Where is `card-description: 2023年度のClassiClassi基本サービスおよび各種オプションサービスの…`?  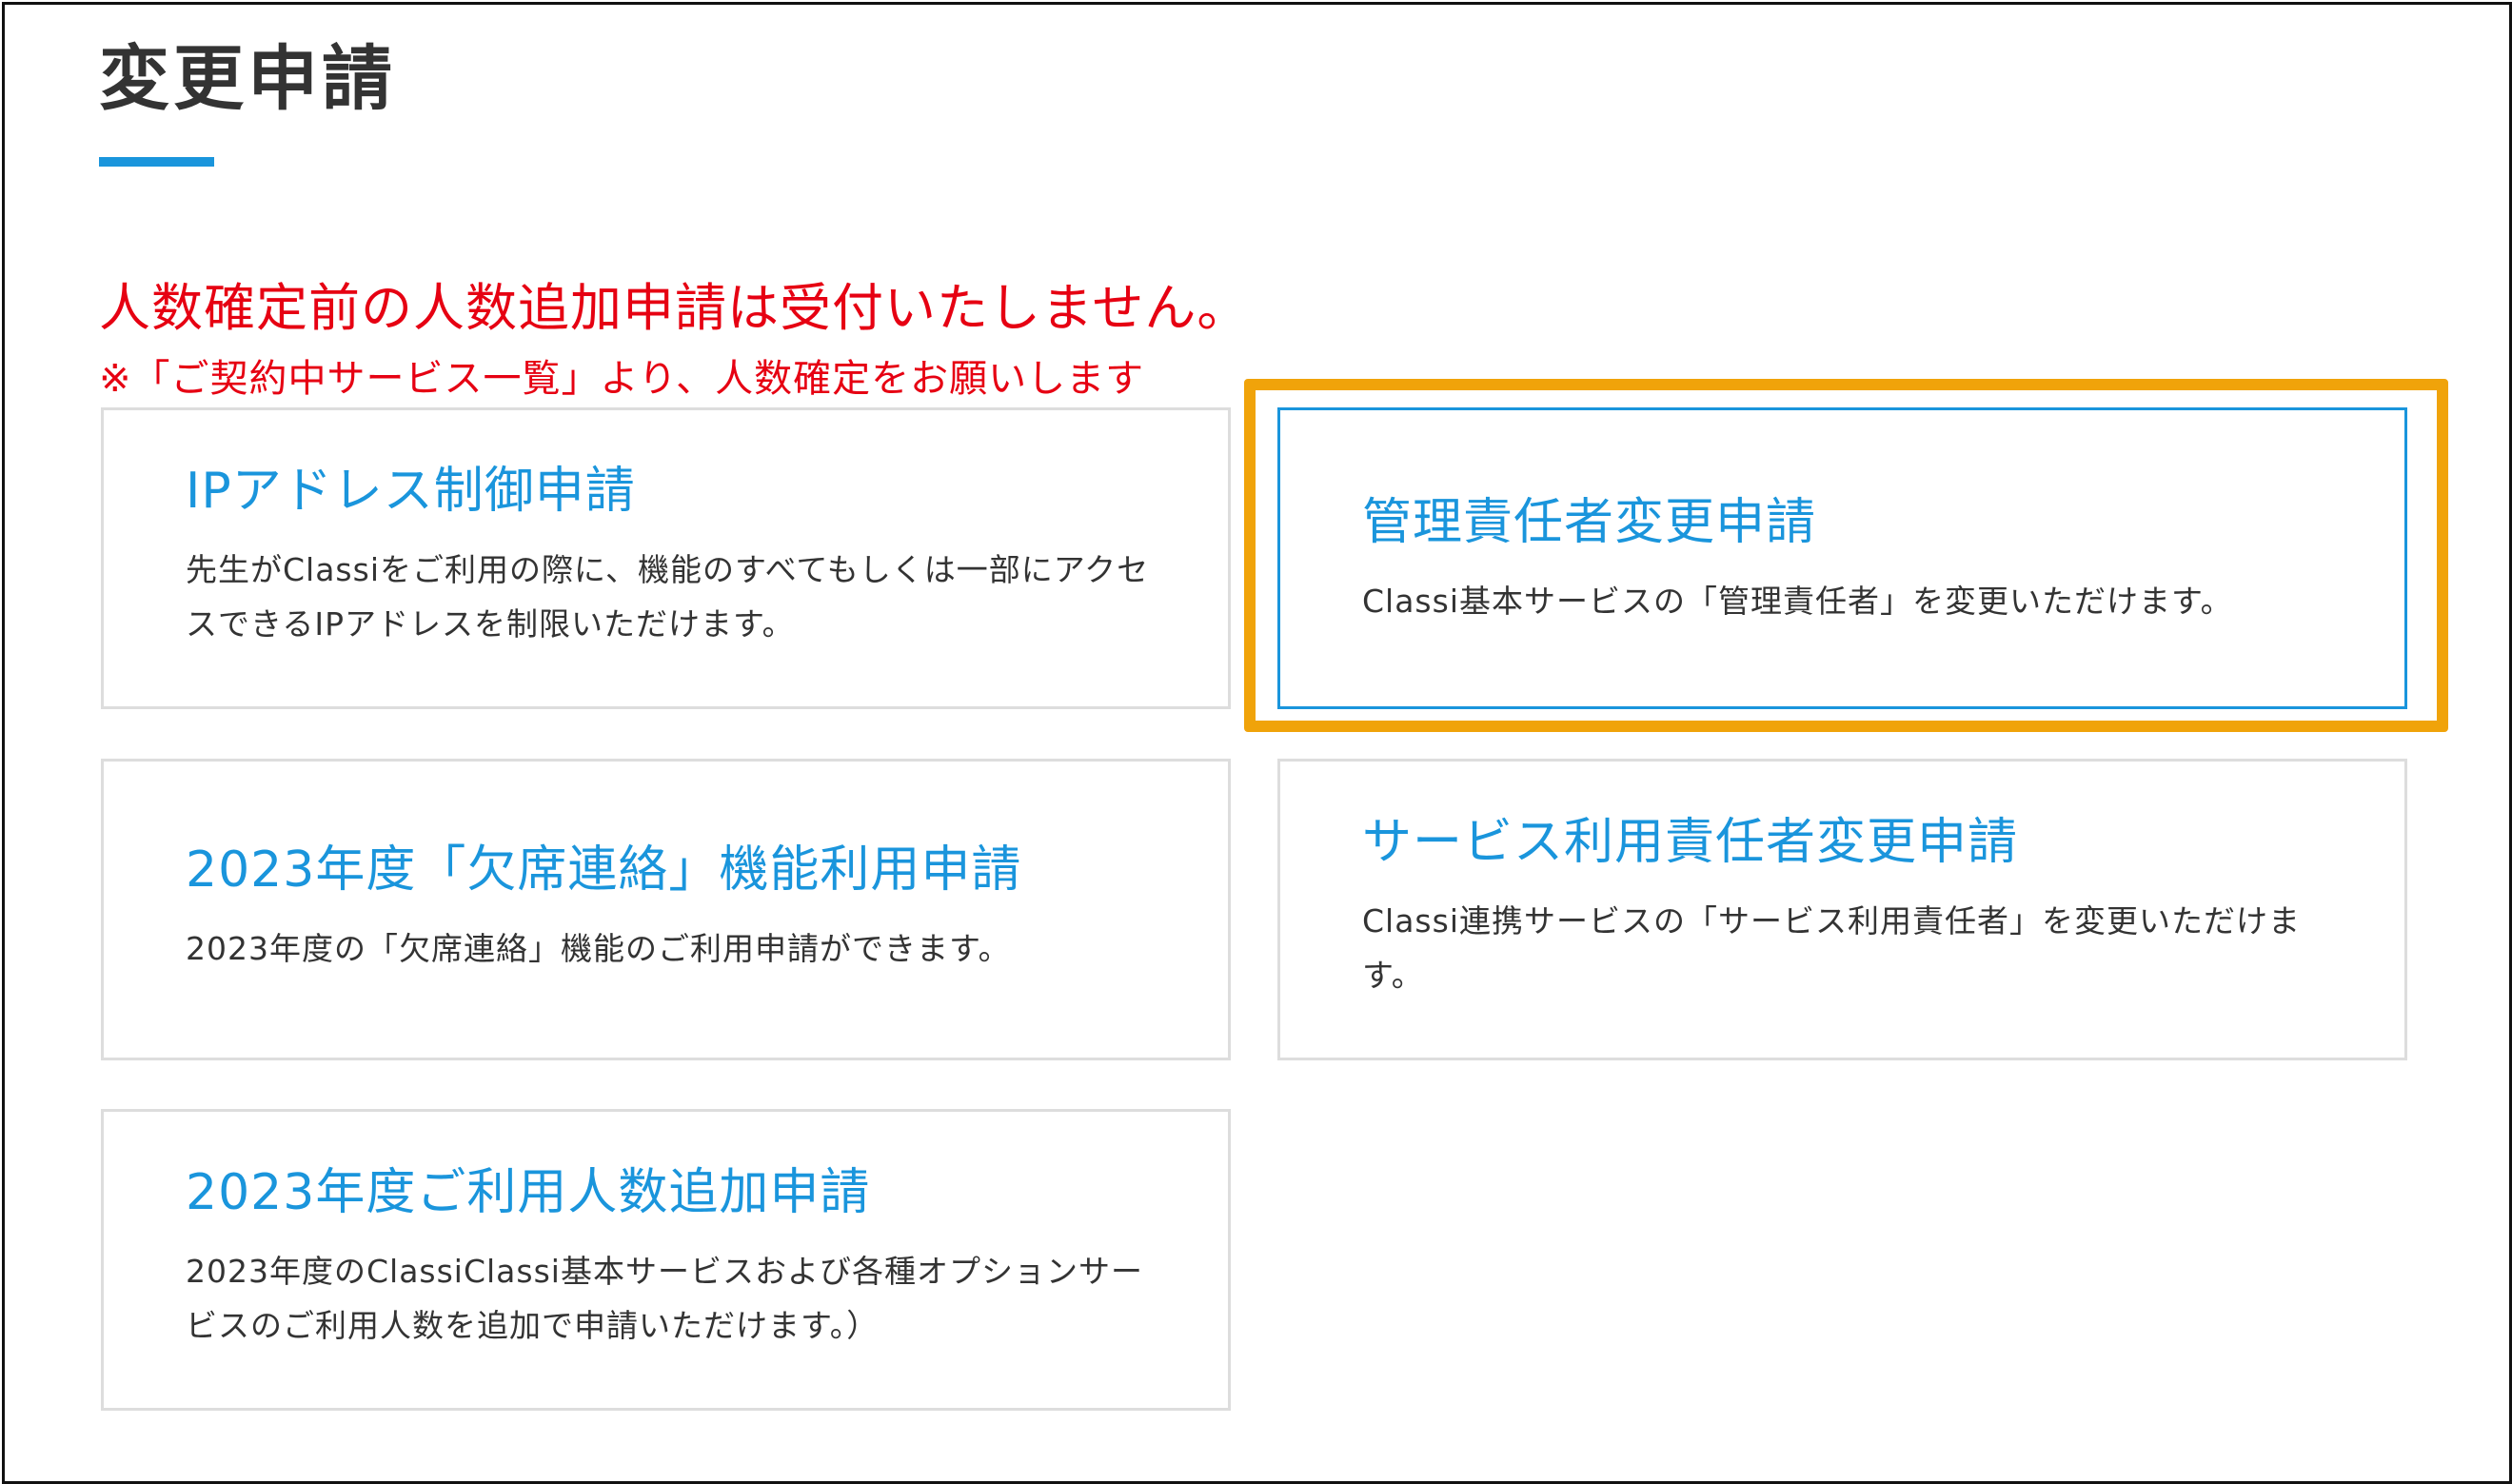
card-description: 2023年度のClassiClassi基本サービスおよび各種オプションサービスの… is located at coordinates (664, 1299).